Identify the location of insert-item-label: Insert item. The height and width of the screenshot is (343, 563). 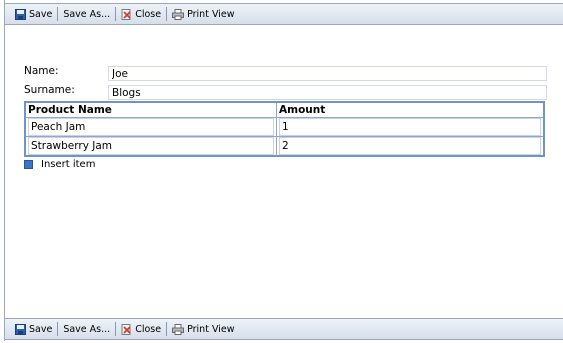
(68, 164).